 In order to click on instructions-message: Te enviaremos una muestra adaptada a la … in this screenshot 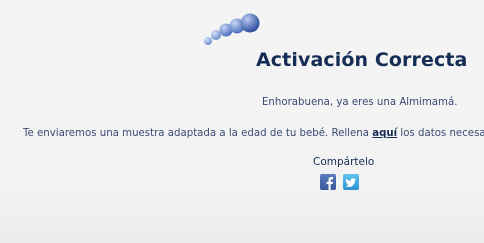, I will do `click(253, 133)`.